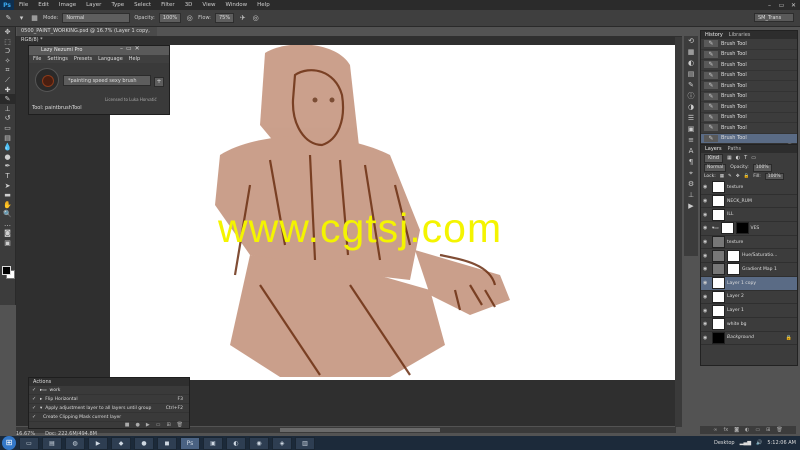 The image size is (800, 450). What do you see at coordinates (23, 5) in the screenshot?
I see `menu-file: File` at bounding box center [23, 5].